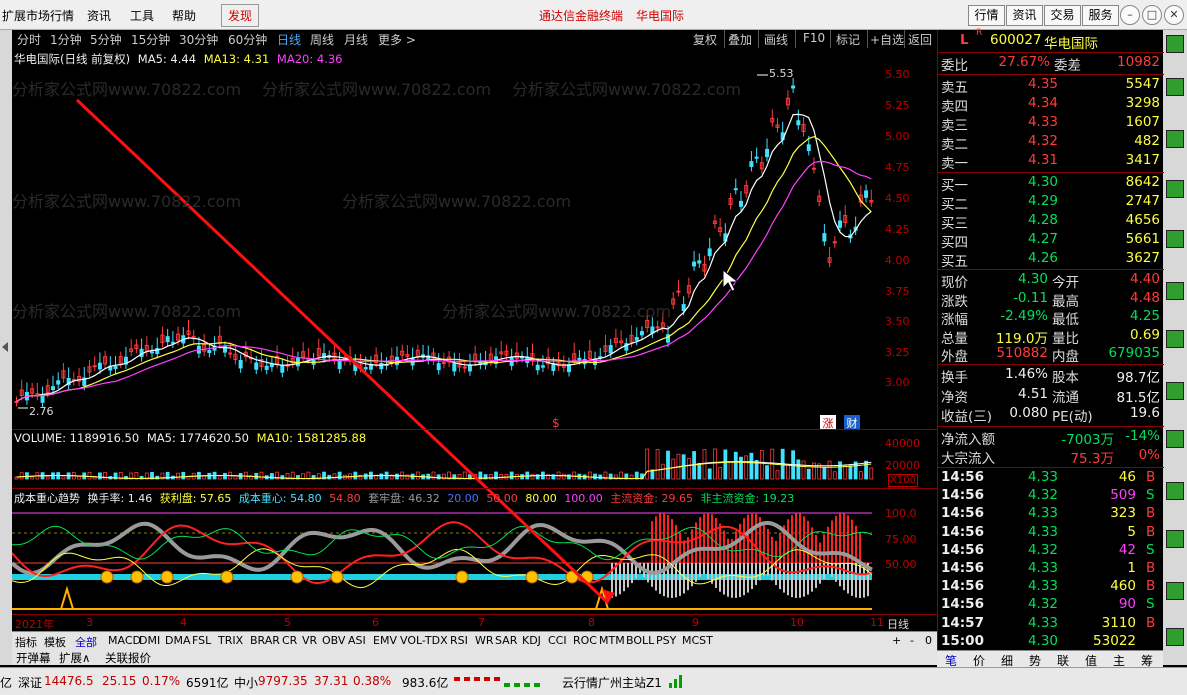 This screenshot has height=695, width=1187. I want to click on tab-vr: VR, so click(309, 640).